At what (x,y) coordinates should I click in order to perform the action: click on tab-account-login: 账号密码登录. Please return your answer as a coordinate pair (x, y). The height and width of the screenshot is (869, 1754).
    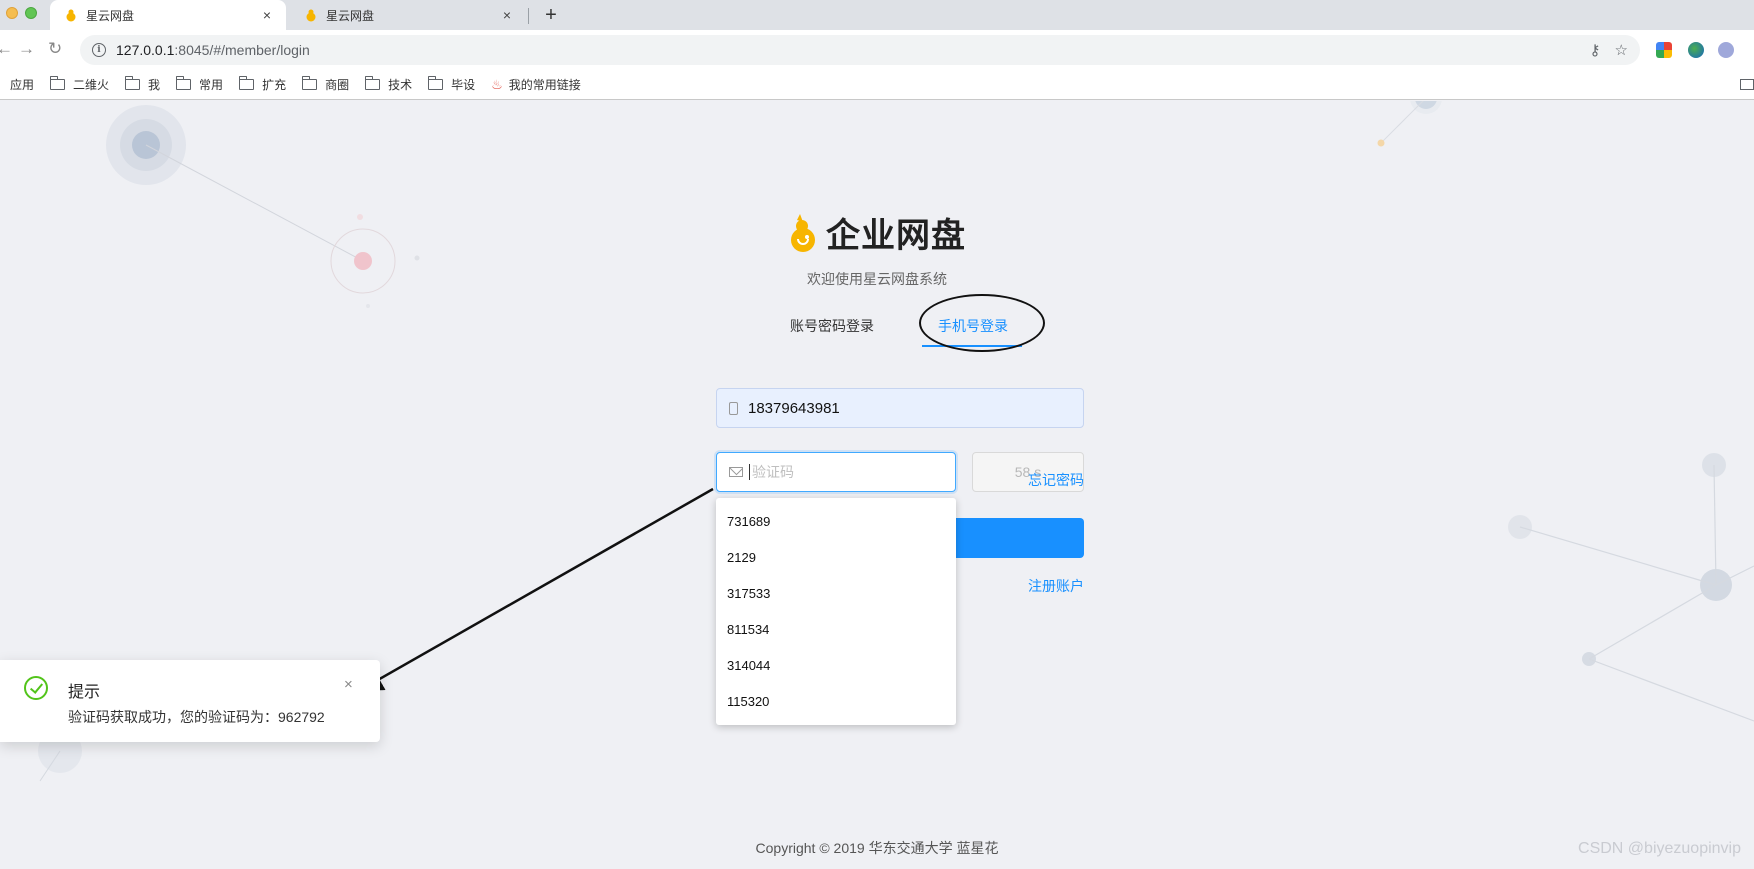
    Looking at the image, I should click on (832, 330).